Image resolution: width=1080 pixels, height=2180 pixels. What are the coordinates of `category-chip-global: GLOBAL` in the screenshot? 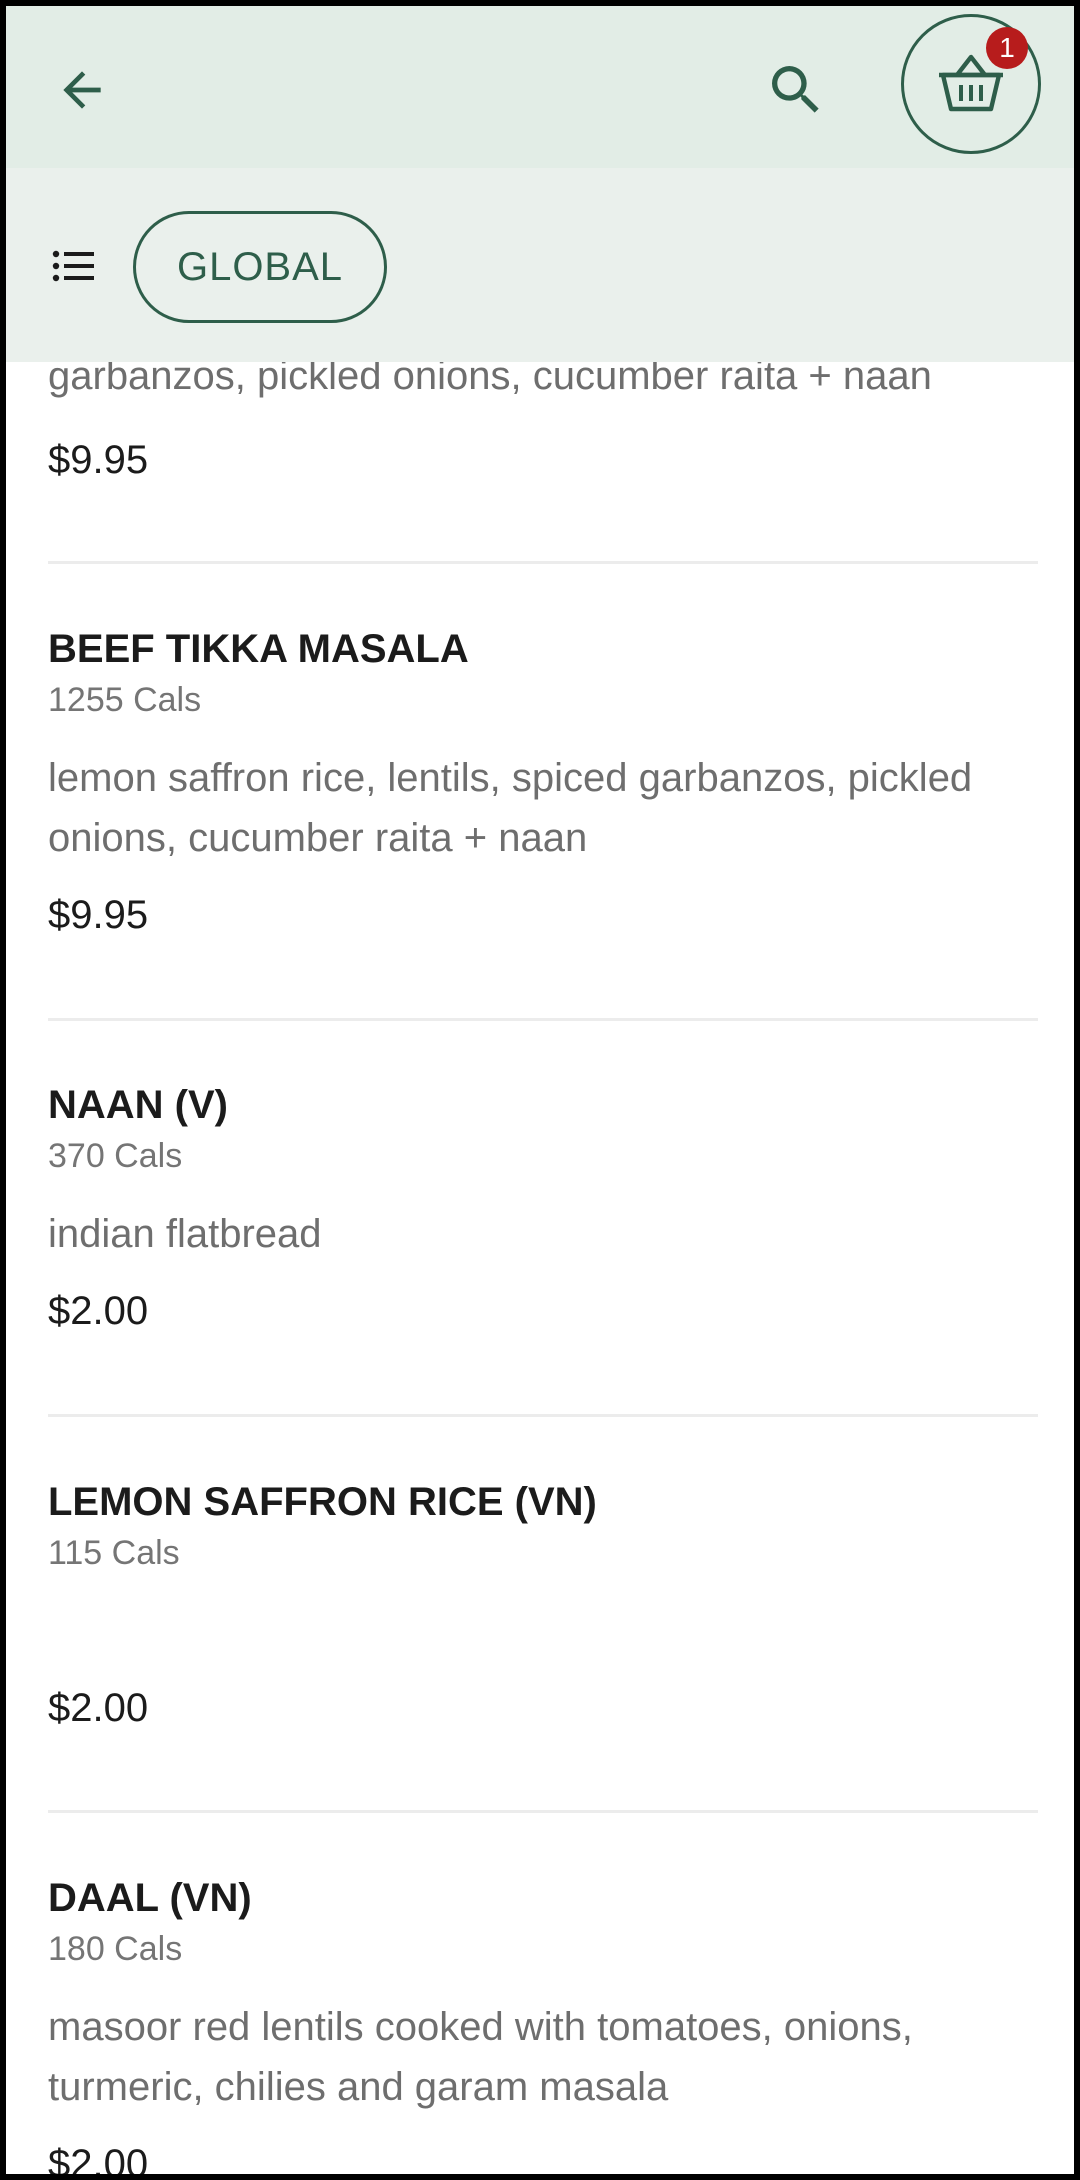 It's located at (260, 267).